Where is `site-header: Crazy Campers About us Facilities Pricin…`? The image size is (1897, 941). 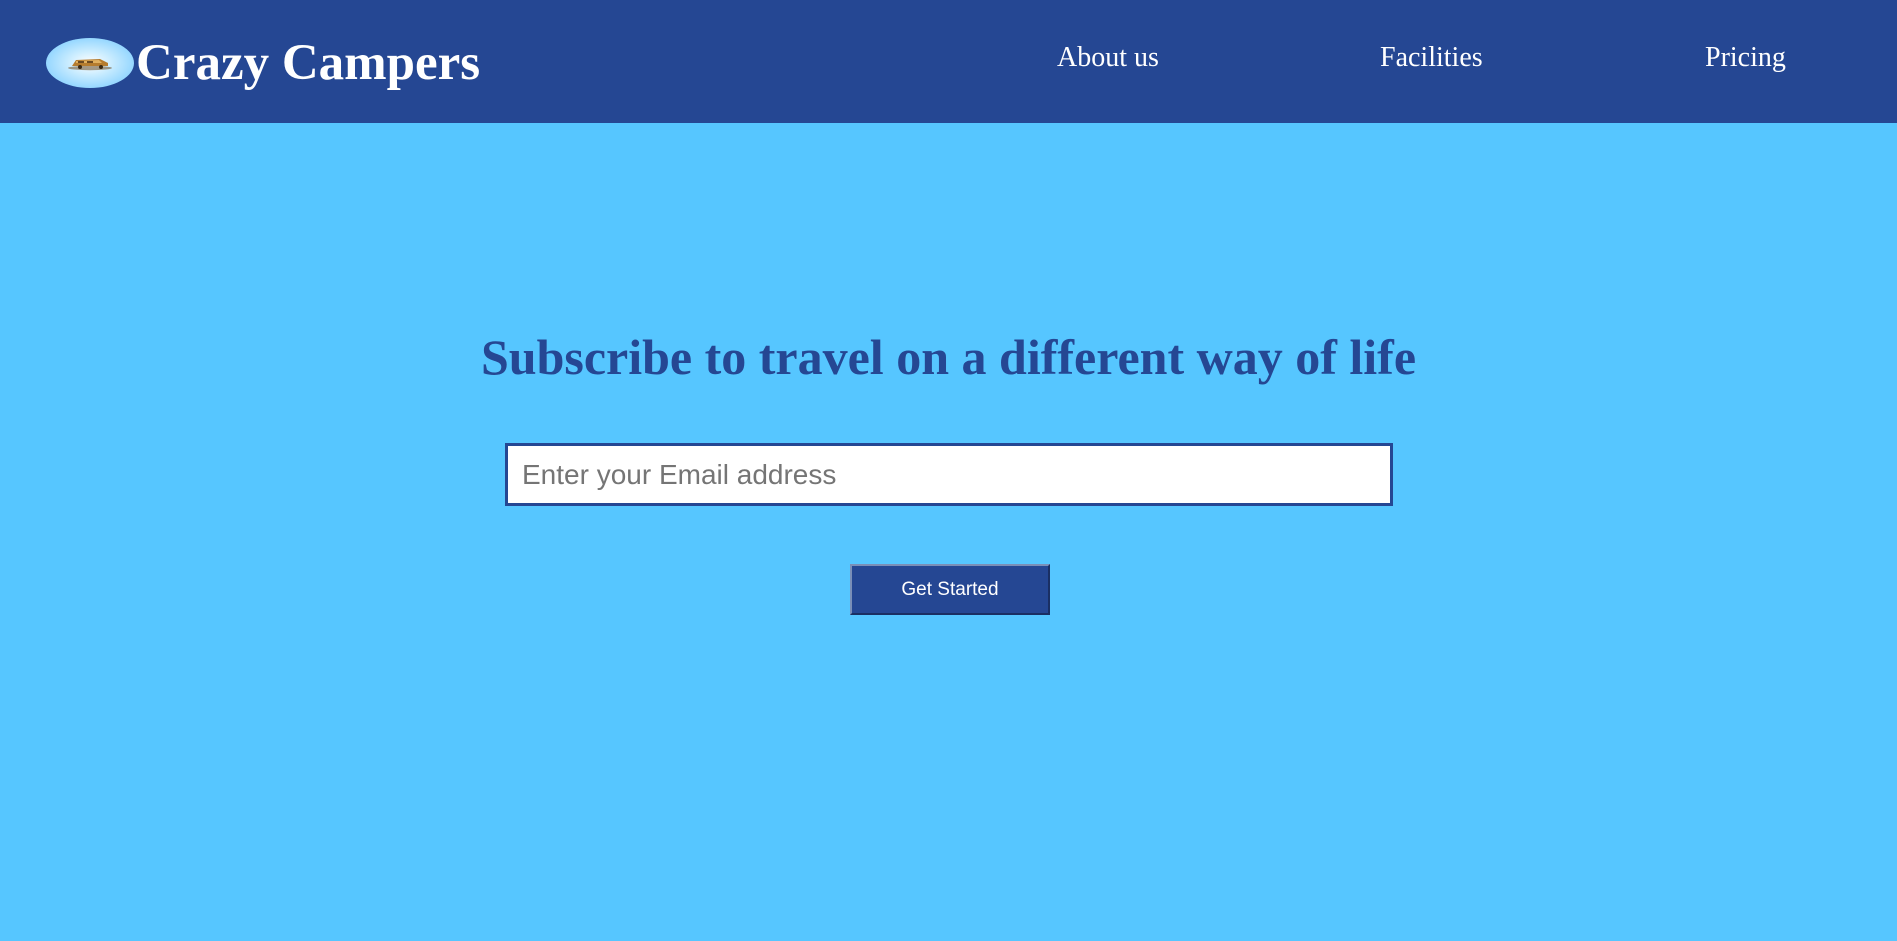 site-header: Crazy Campers About us Facilities Pricin… is located at coordinates (948, 61).